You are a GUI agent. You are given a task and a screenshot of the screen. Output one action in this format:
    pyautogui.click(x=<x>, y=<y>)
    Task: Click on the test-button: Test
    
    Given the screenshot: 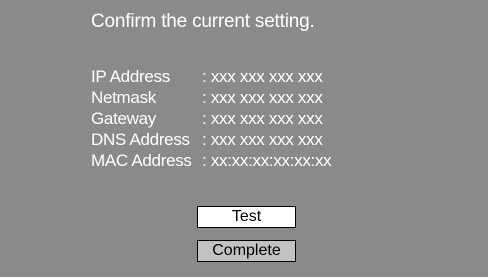 What is the action you would take?
    pyautogui.click(x=246, y=217)
    